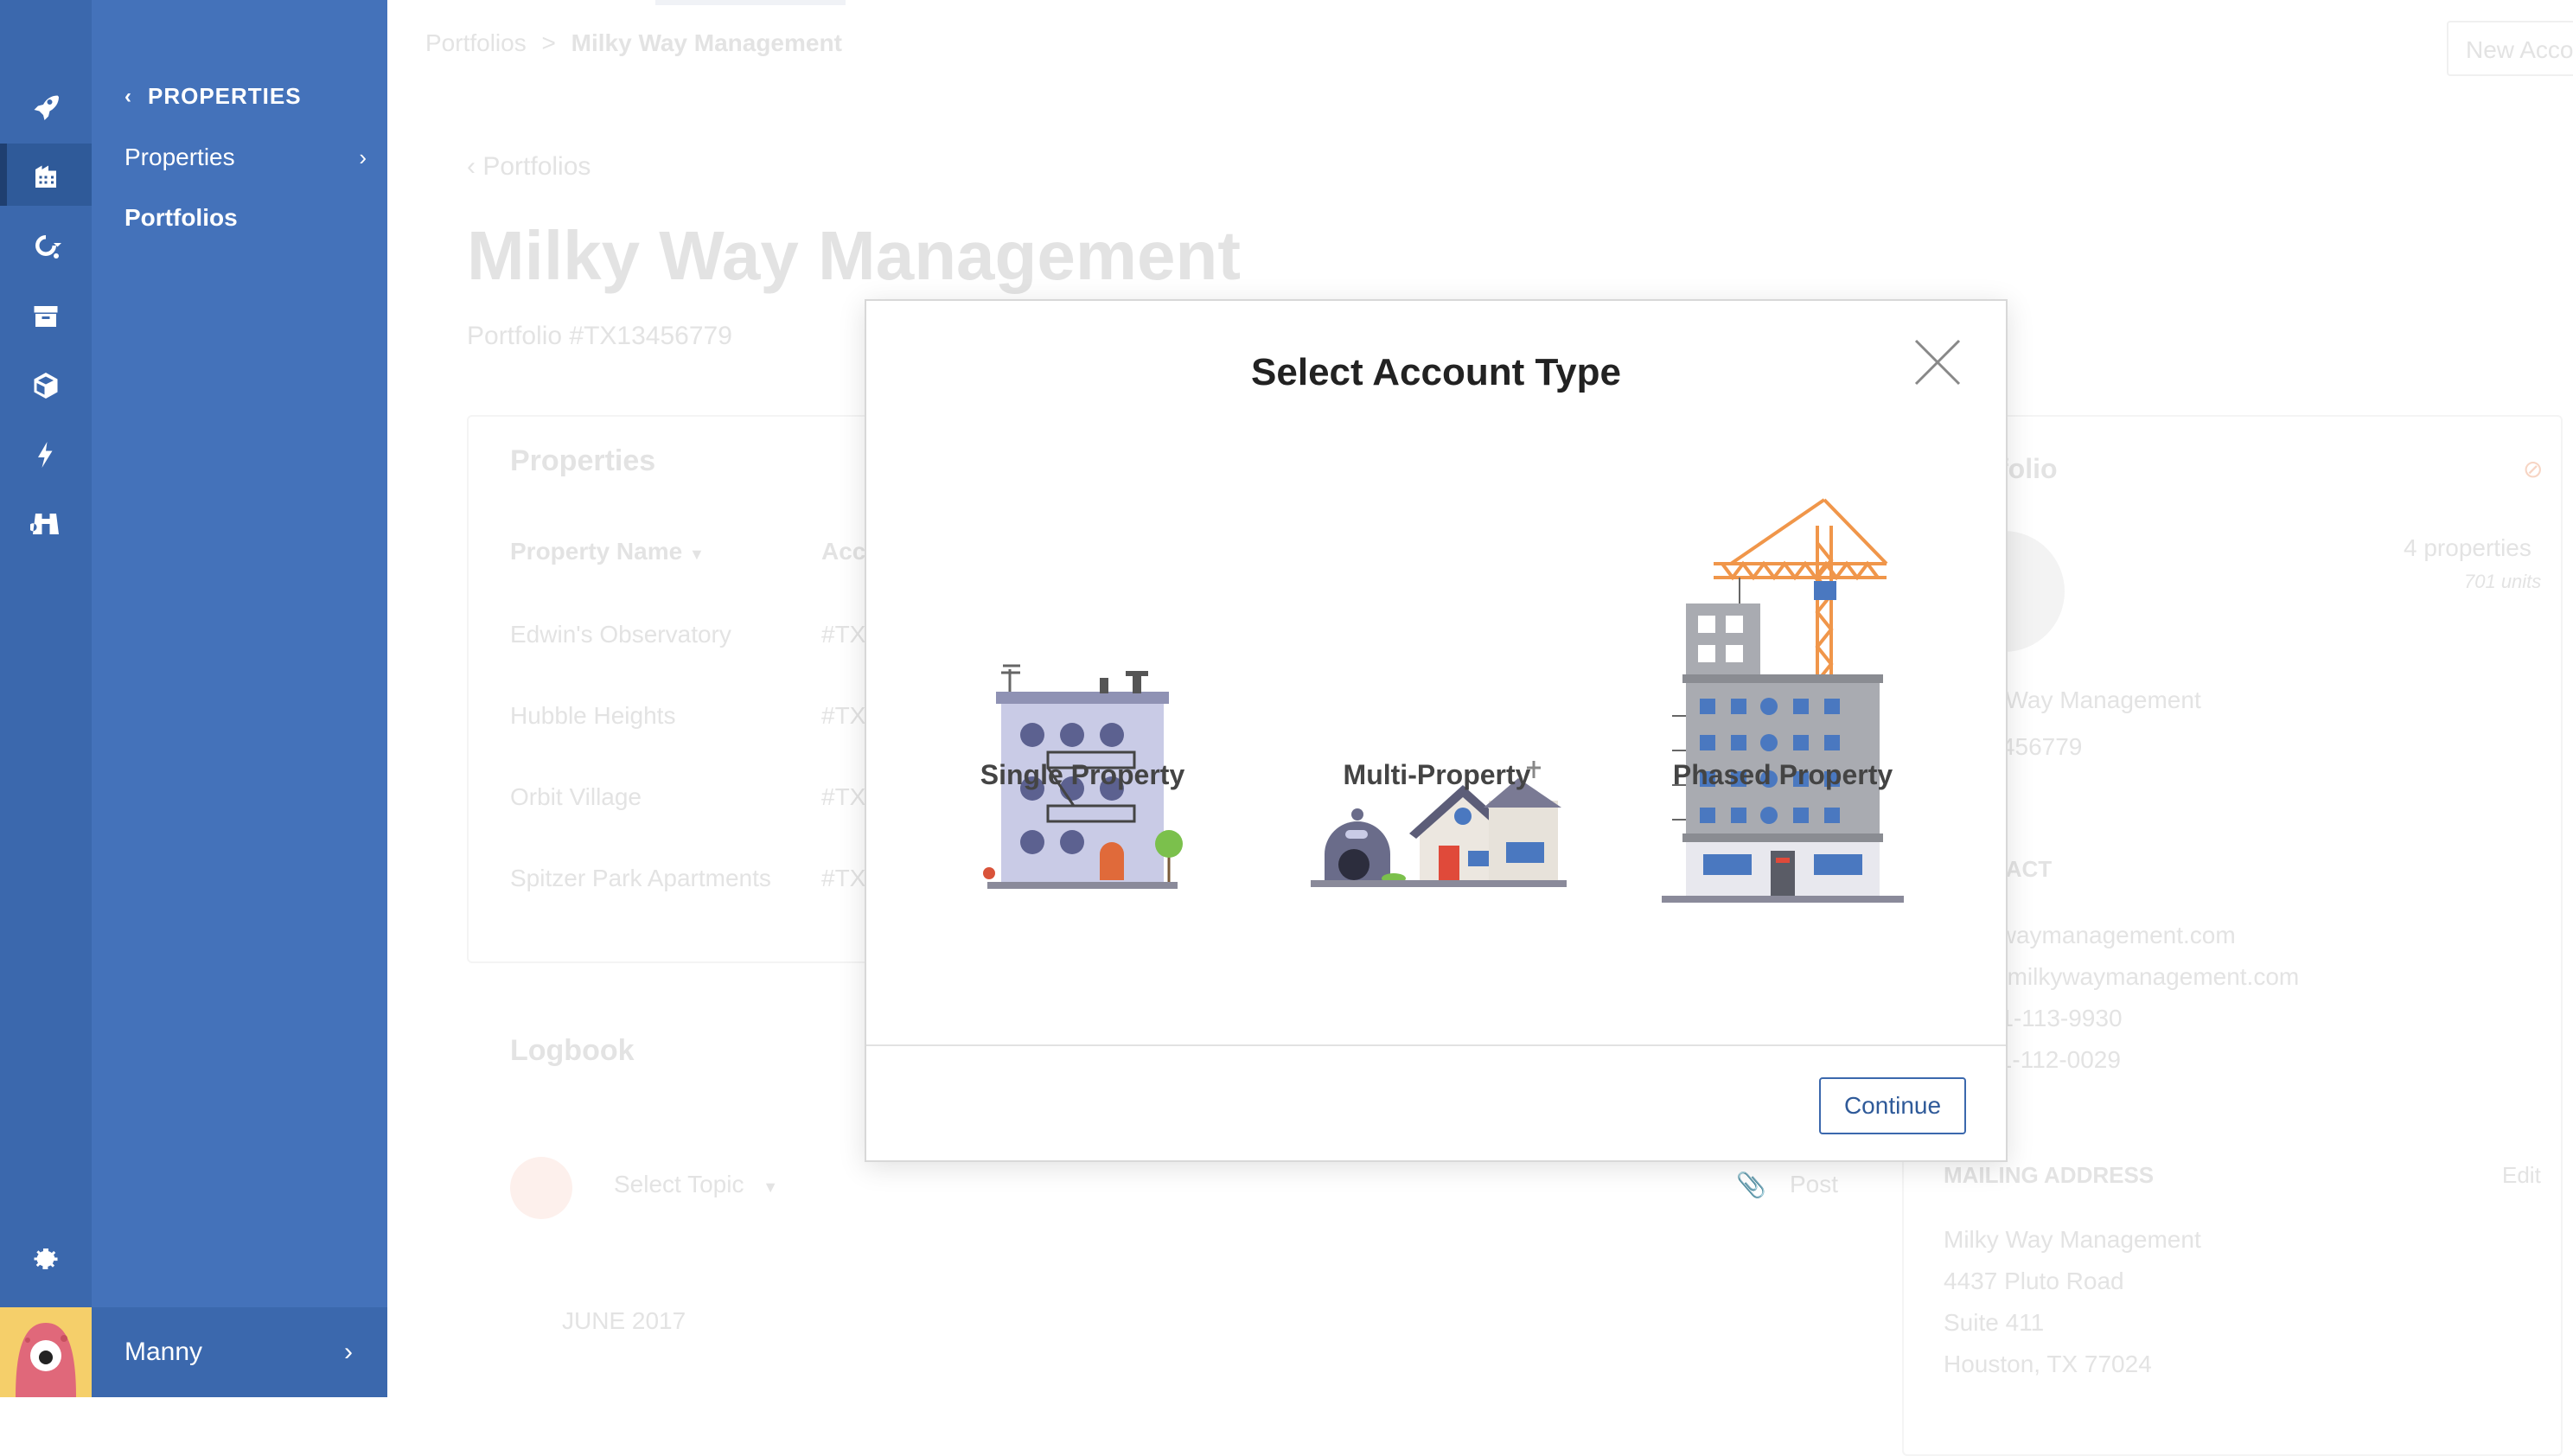 This screenshot has height=1456, width=2573. I want to click on nav-back-link: ‹ PROPERTIES, so click(213, 97).